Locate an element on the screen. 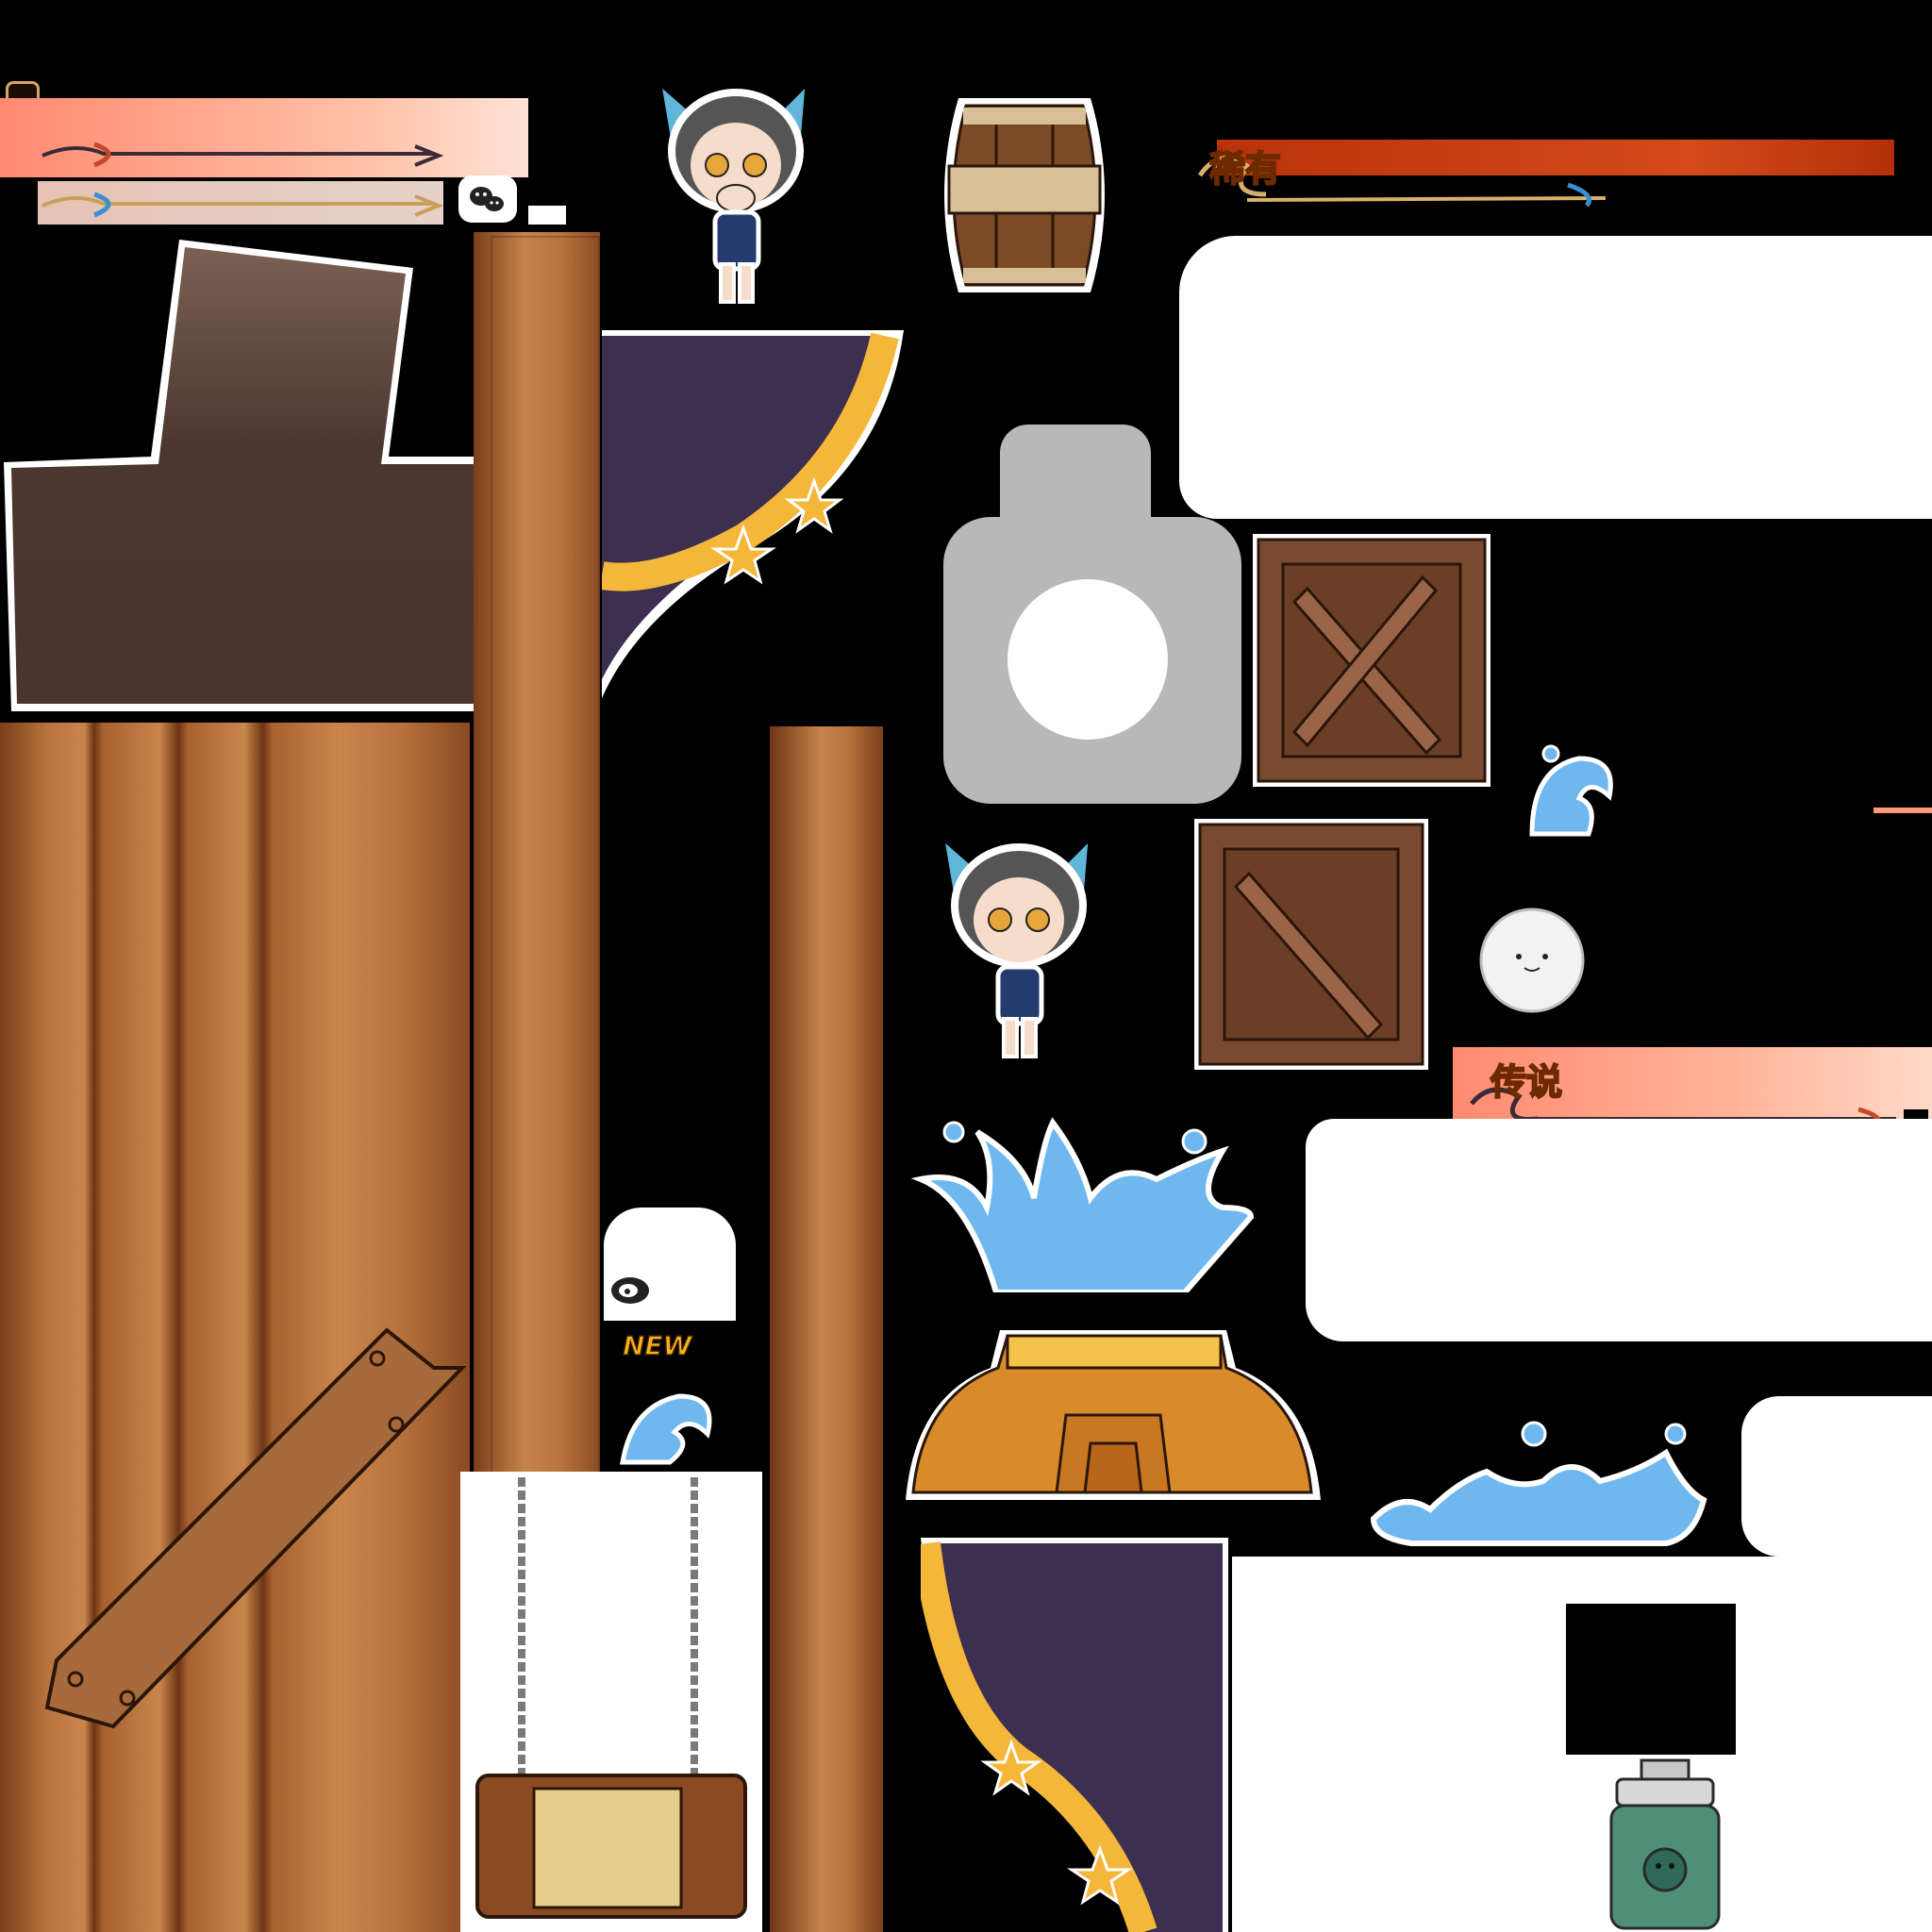 The width and height of the screenshot is (1932, 1932). white-blob-mid is located at coordinates (1619, 1230).